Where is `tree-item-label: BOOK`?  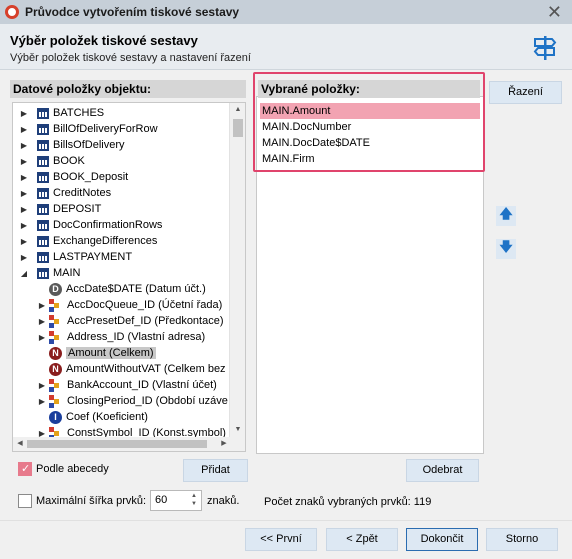
tree-item-label: BOOK is located at coordinates (69, 161).